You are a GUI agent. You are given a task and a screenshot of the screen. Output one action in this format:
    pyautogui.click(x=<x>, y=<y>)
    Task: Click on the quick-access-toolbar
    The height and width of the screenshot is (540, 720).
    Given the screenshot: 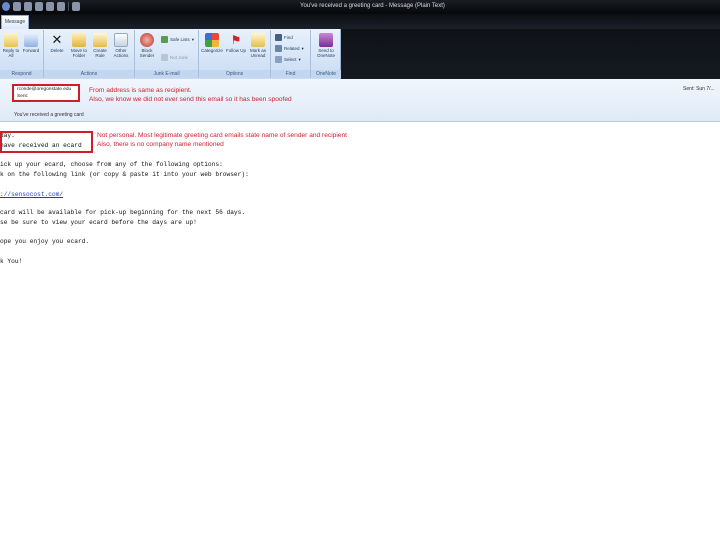 What is the action you would take?
    pyautogui.click(x=41, y=6)
    